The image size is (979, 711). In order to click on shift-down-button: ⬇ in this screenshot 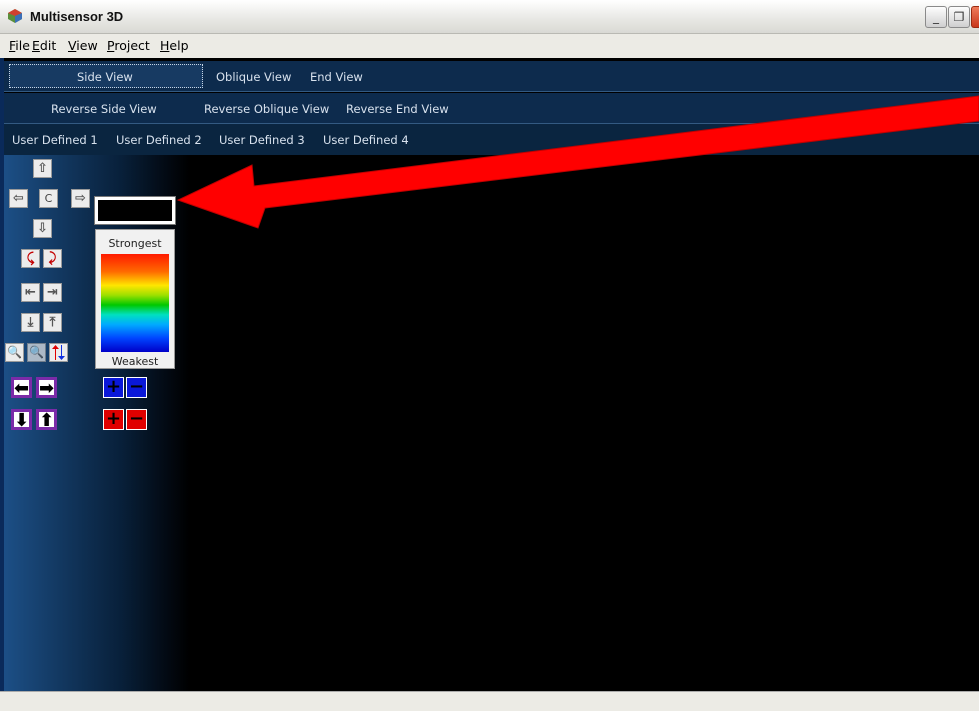, I will do `click(21, 419)`.